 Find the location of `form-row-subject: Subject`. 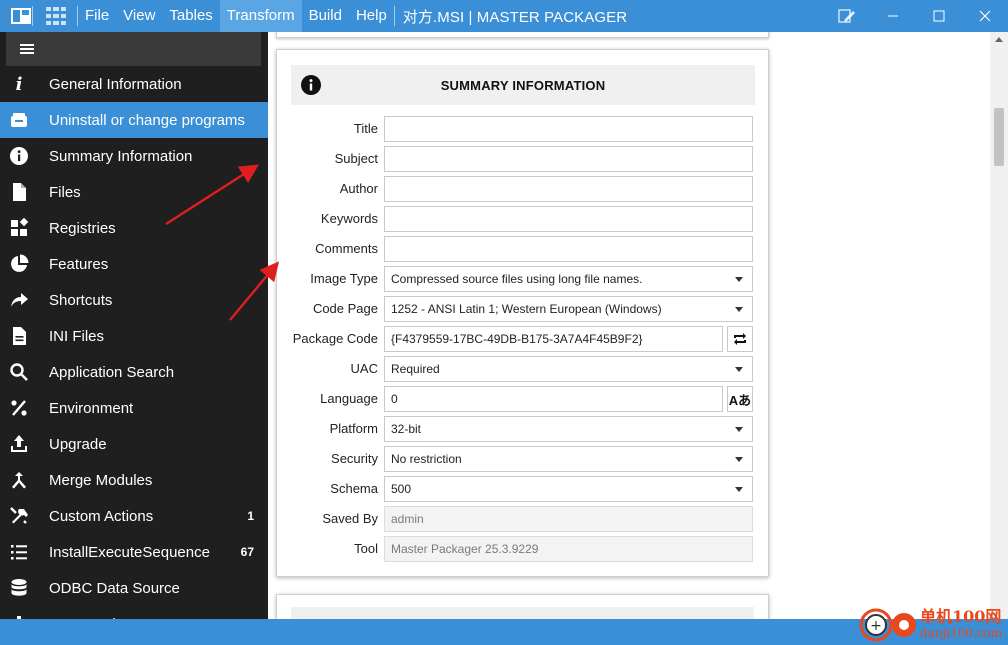

form-row-subject: Subject is located at coordinates (523, 159).